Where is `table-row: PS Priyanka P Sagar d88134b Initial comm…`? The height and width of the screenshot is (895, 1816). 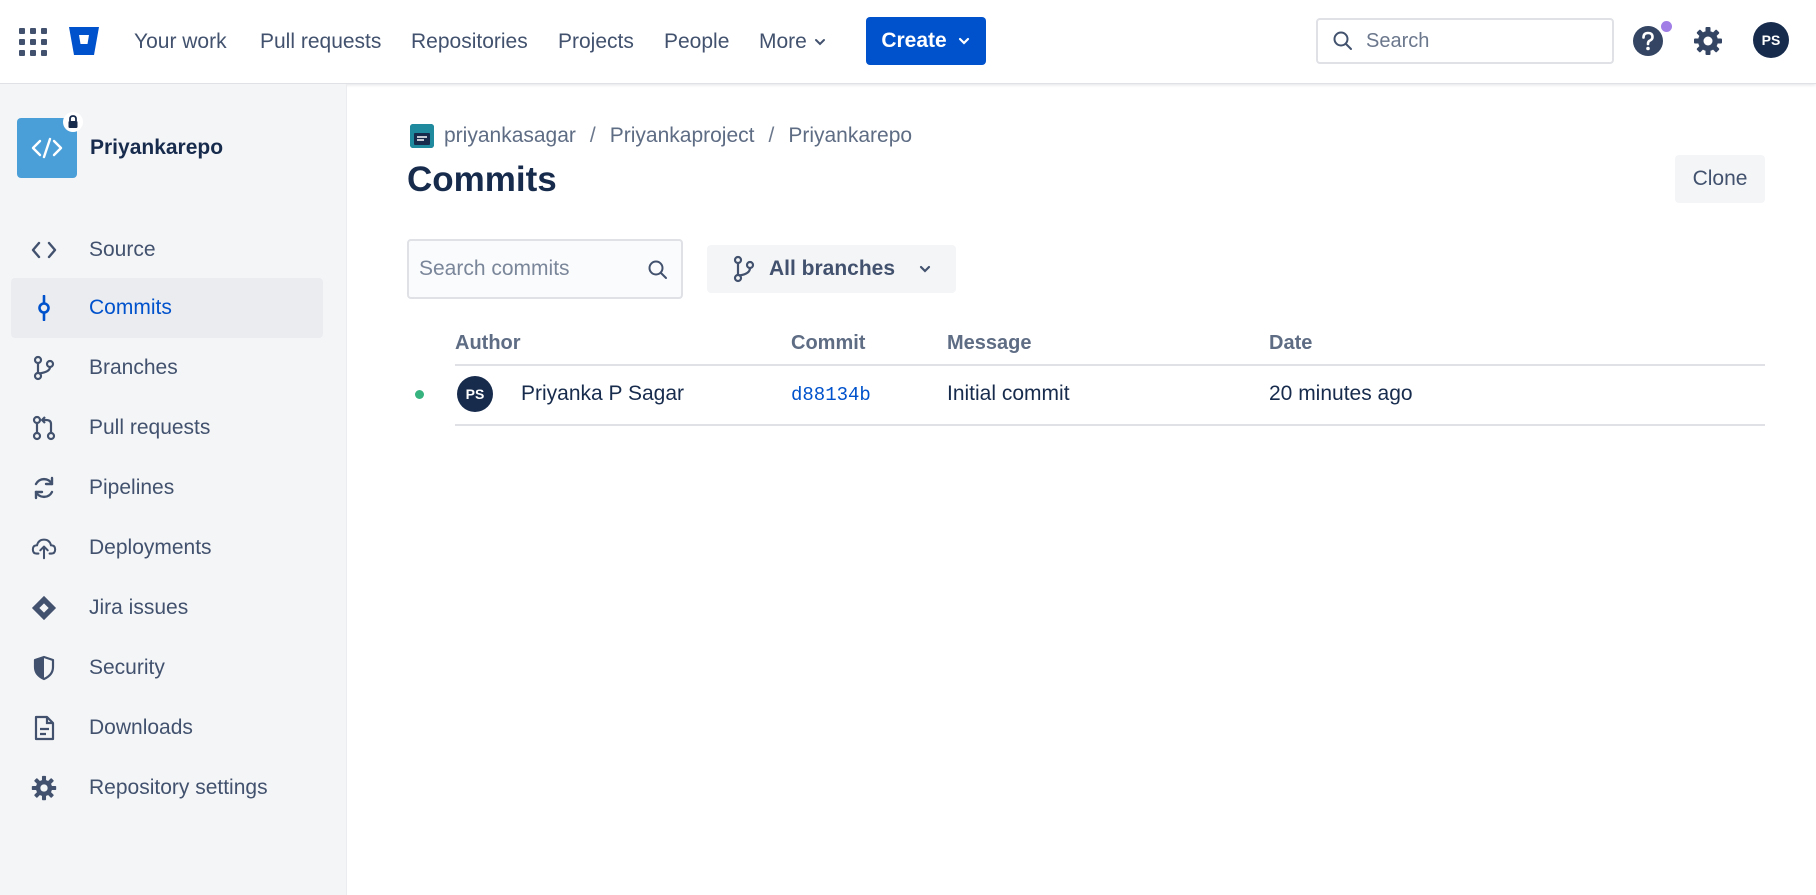 table-row: PS Priyanka P Sagar d88134b Initial comm… is located at coordinates (1090, 396).